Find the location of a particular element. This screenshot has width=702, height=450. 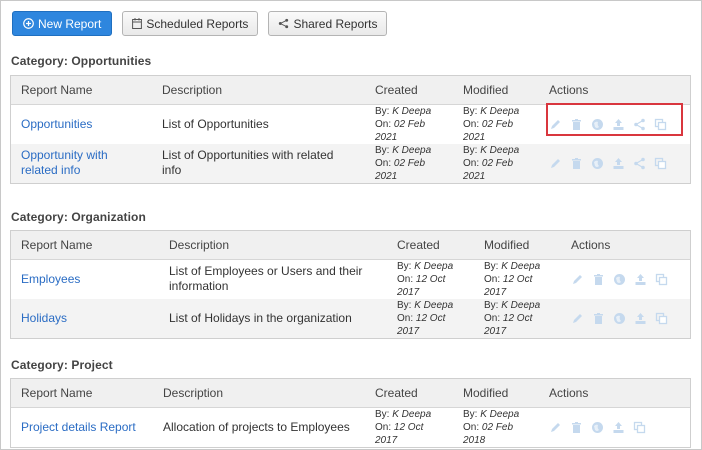

report-link: Holidays is located at coordinates (44, 318).